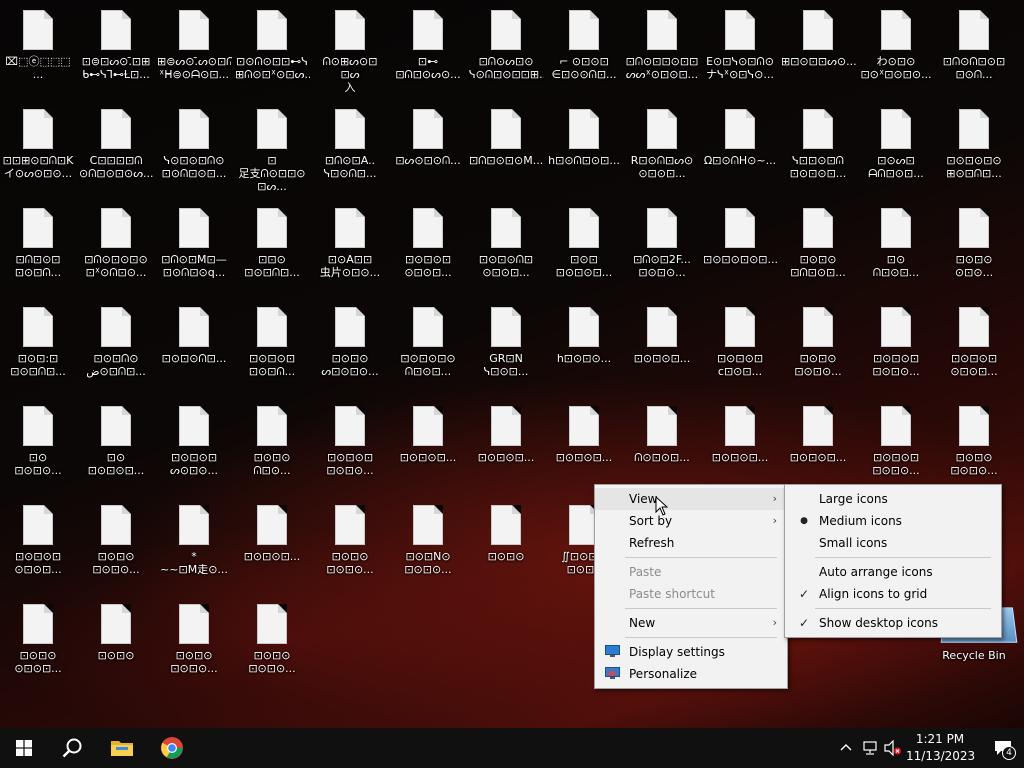 The image size is (1024, 768). I want to click on file-explorer-taskbar-button, so click(122, 748).